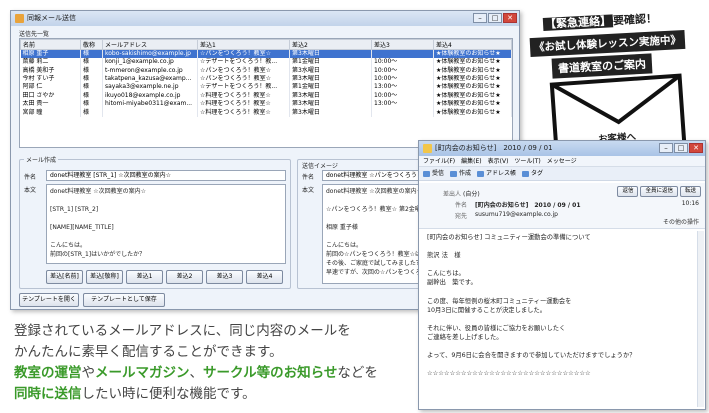 The width and height of the screenshot is (709, 413). What do you see at coordinates (224, 277) in the screenshot?
I see `insert-button: 差込3` at bounding box center [224, 277].